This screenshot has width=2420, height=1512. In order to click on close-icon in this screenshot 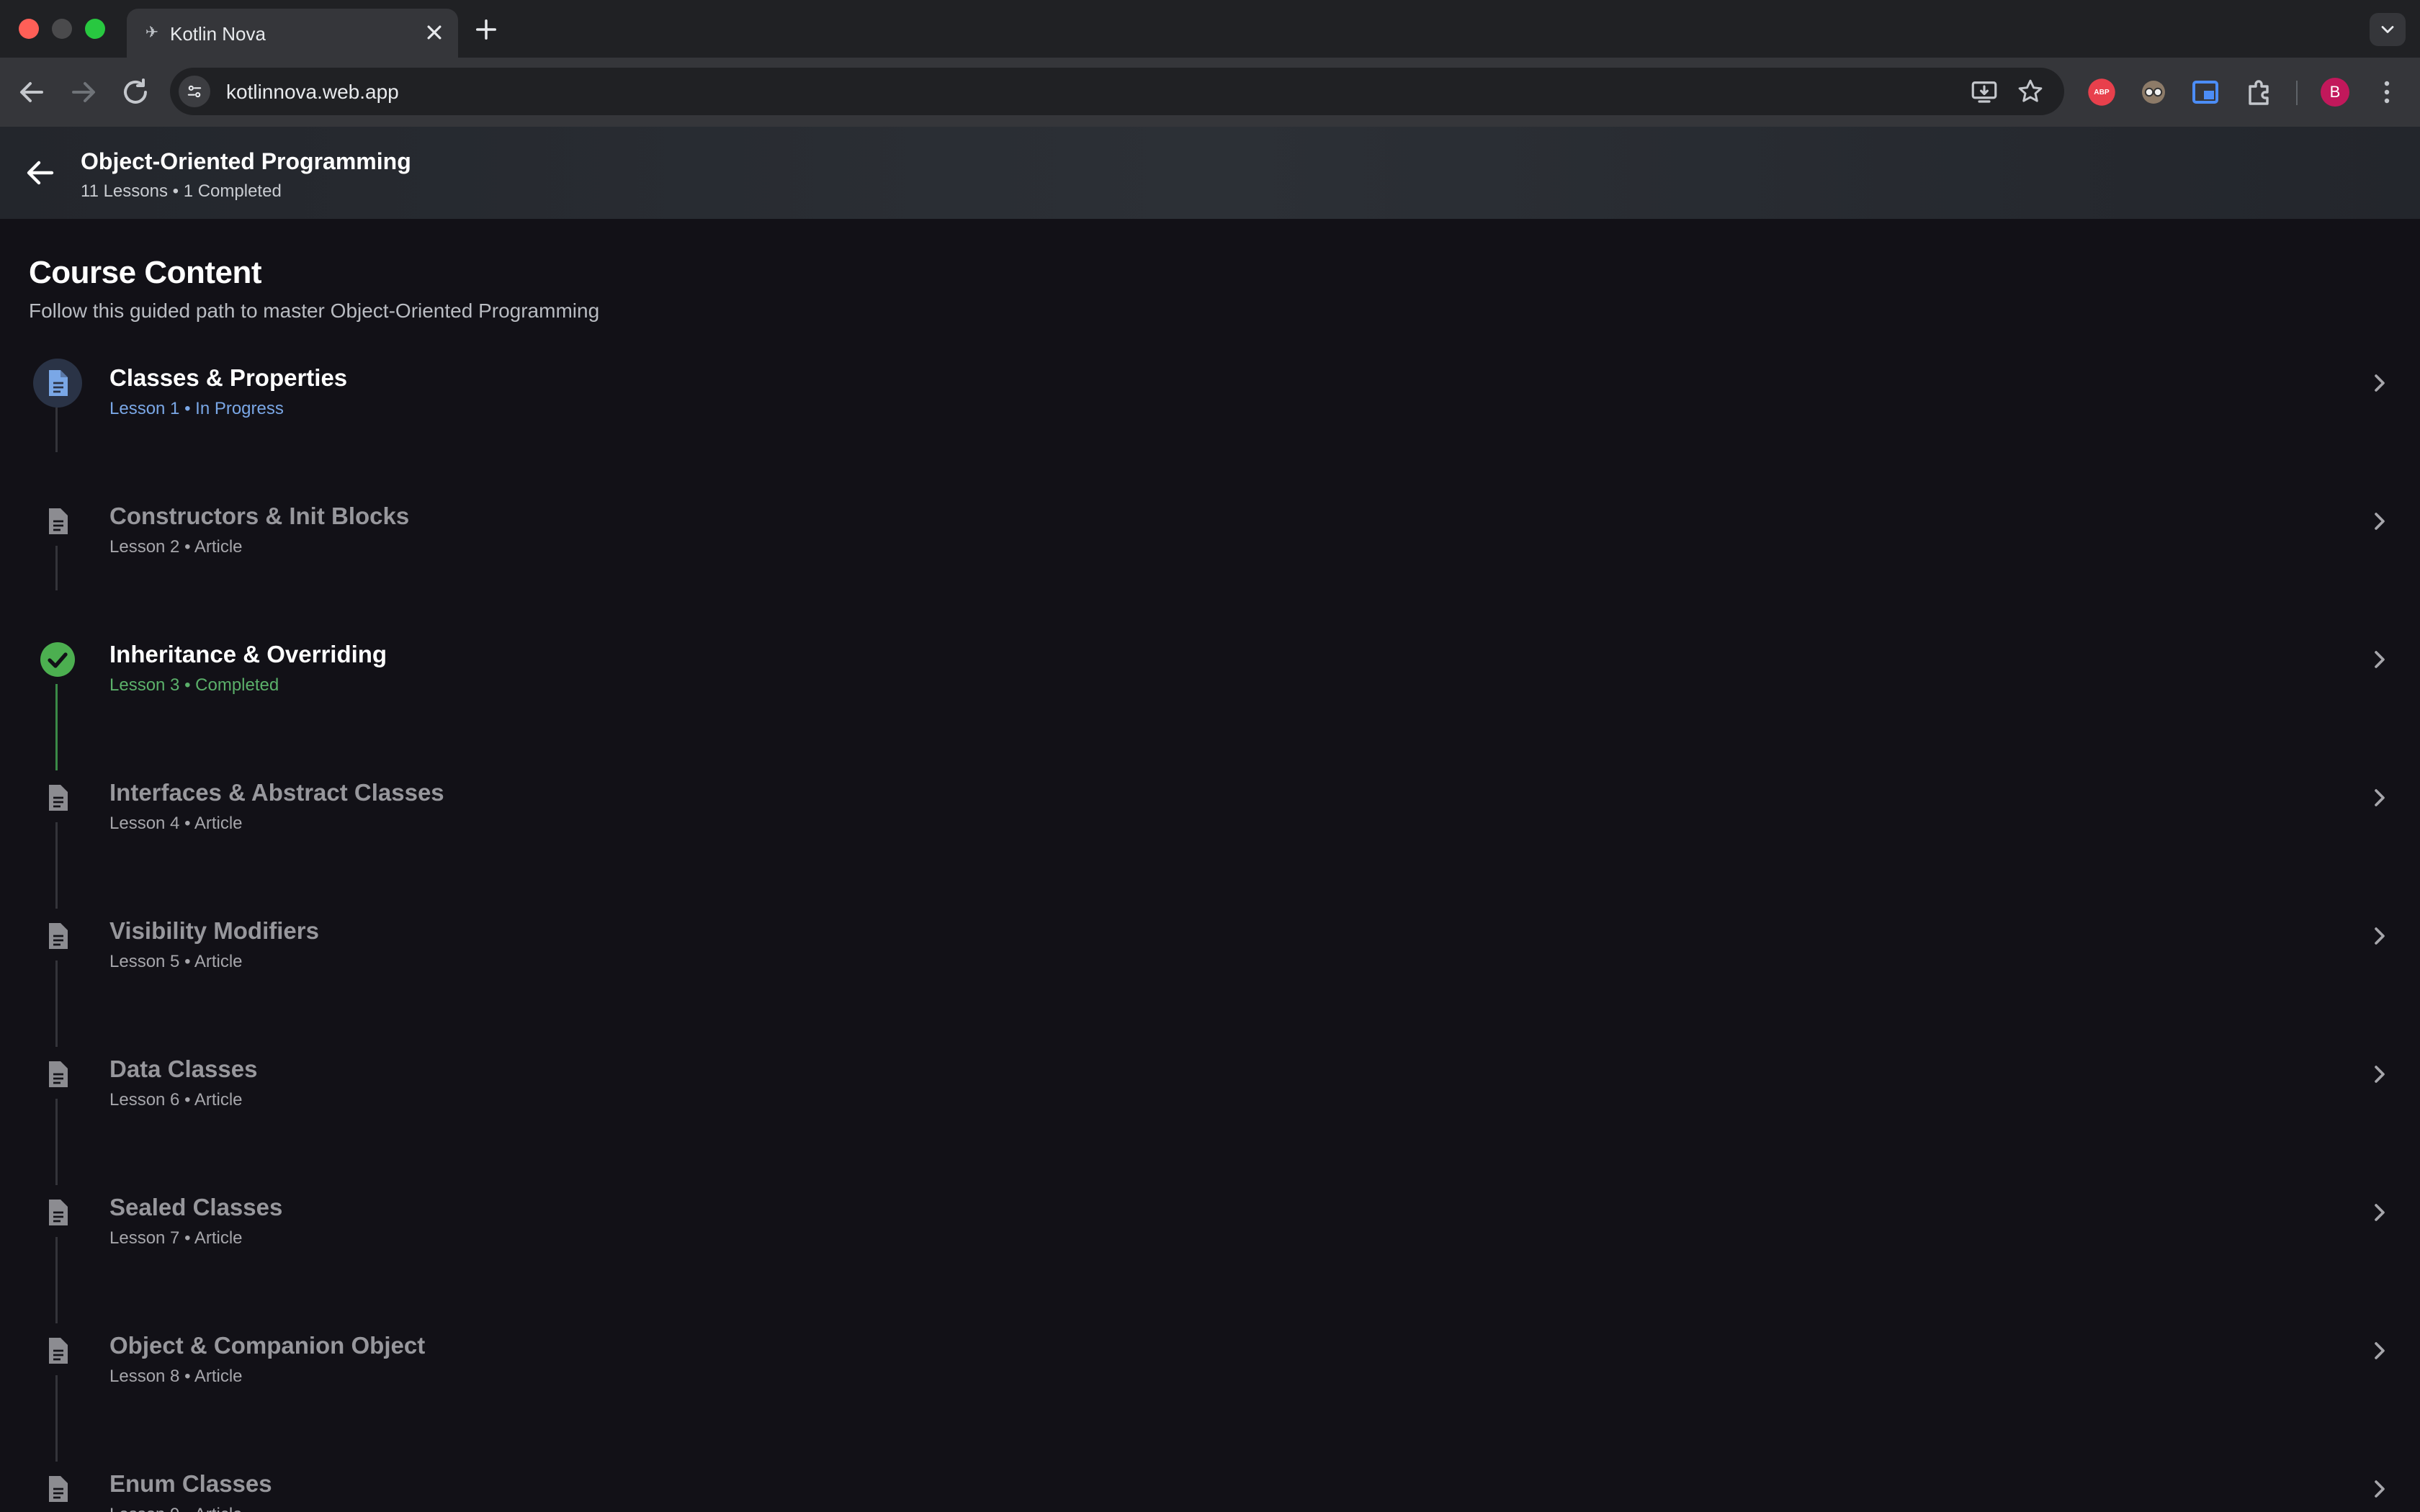, I will do `click(434, 32)`.